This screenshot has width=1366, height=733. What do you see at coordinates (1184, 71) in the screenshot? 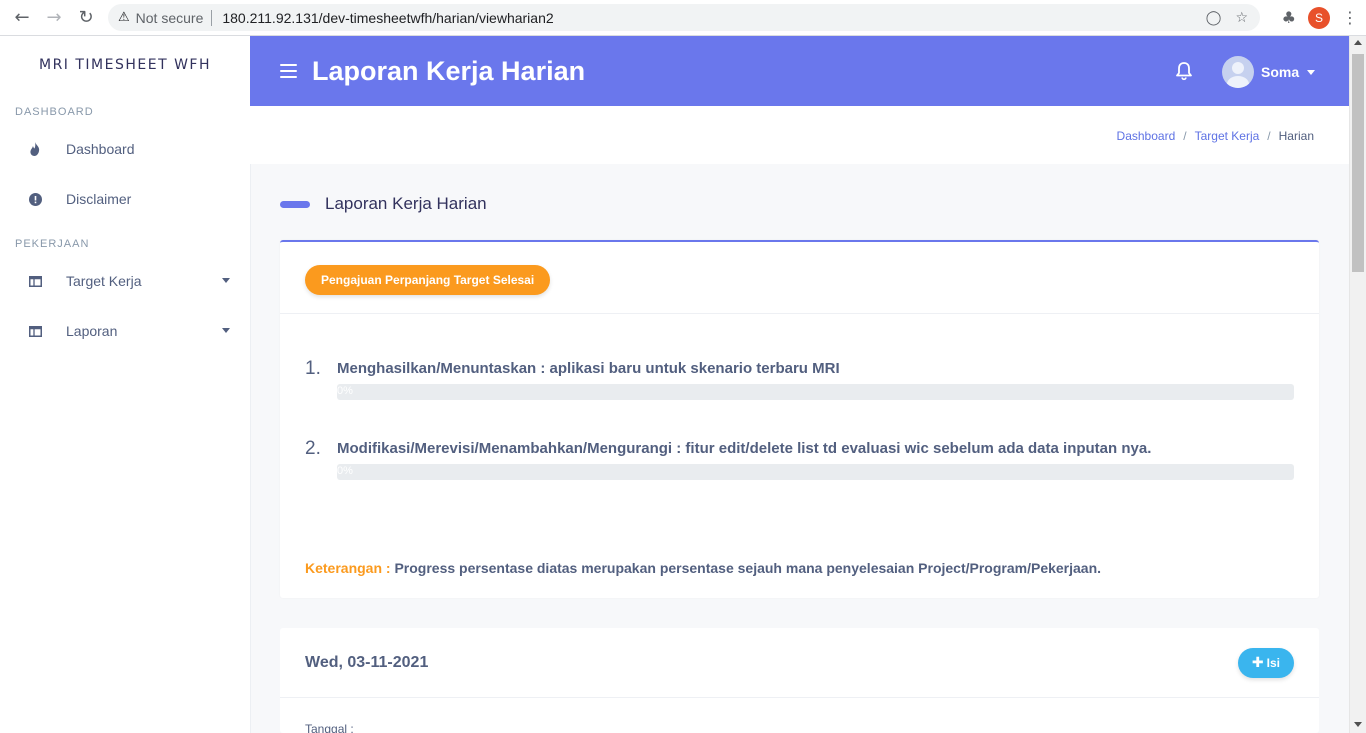
I see `bell-icon` at bounding box center [1184, 71].